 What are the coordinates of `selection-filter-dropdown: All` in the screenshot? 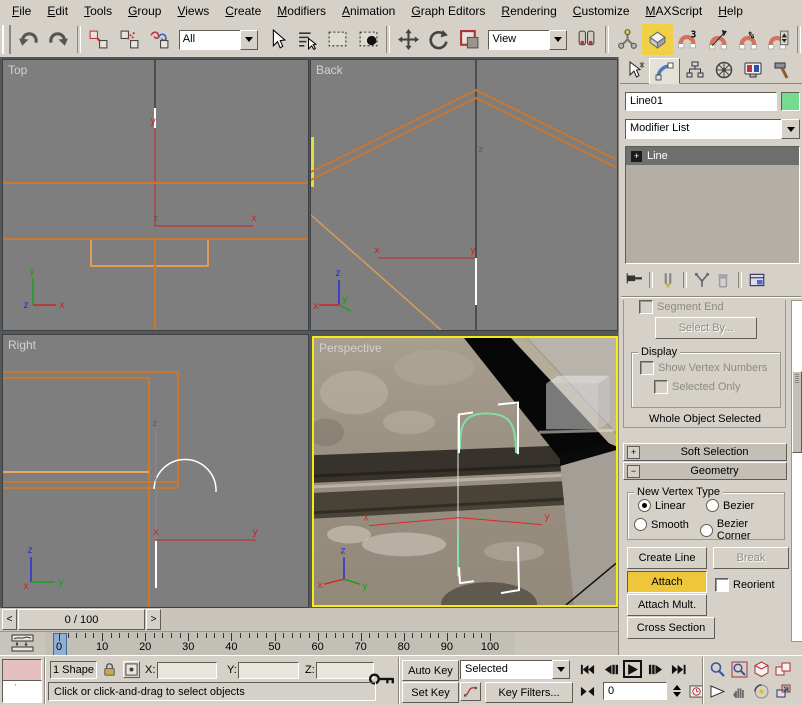 It's located at (218, 39).